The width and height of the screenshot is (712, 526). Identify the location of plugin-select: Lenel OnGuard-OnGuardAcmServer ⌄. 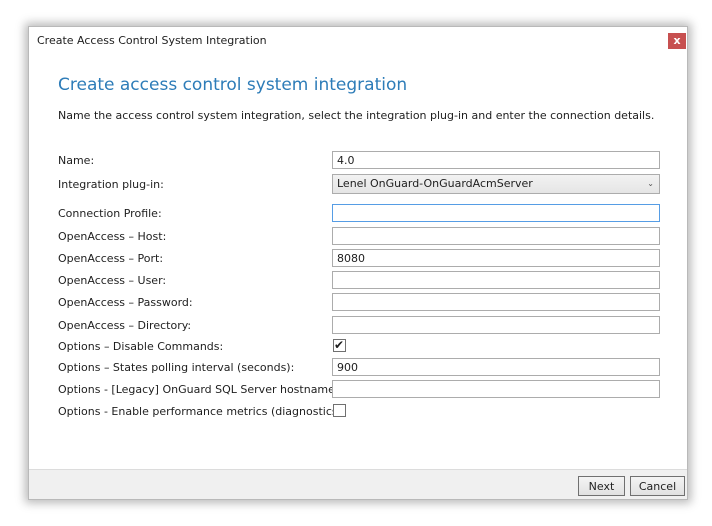
(496, 184).